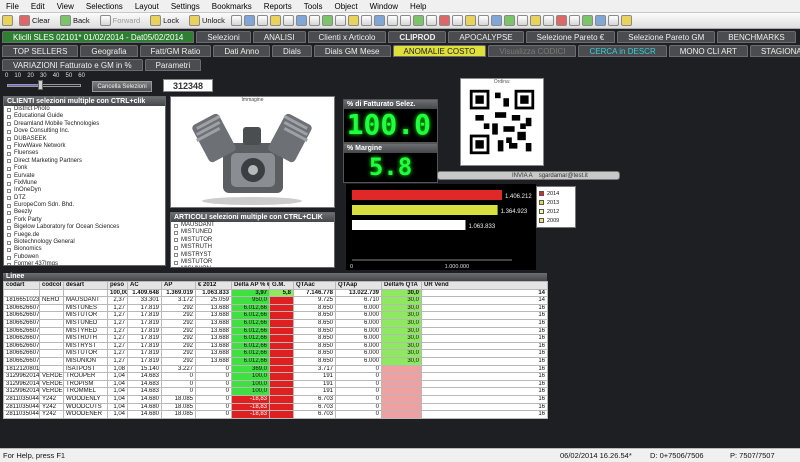 The image size is (800, 462). Describe the element at coordinates (418, 6) in the screenshot. I see `menu-item: Help` at that location.